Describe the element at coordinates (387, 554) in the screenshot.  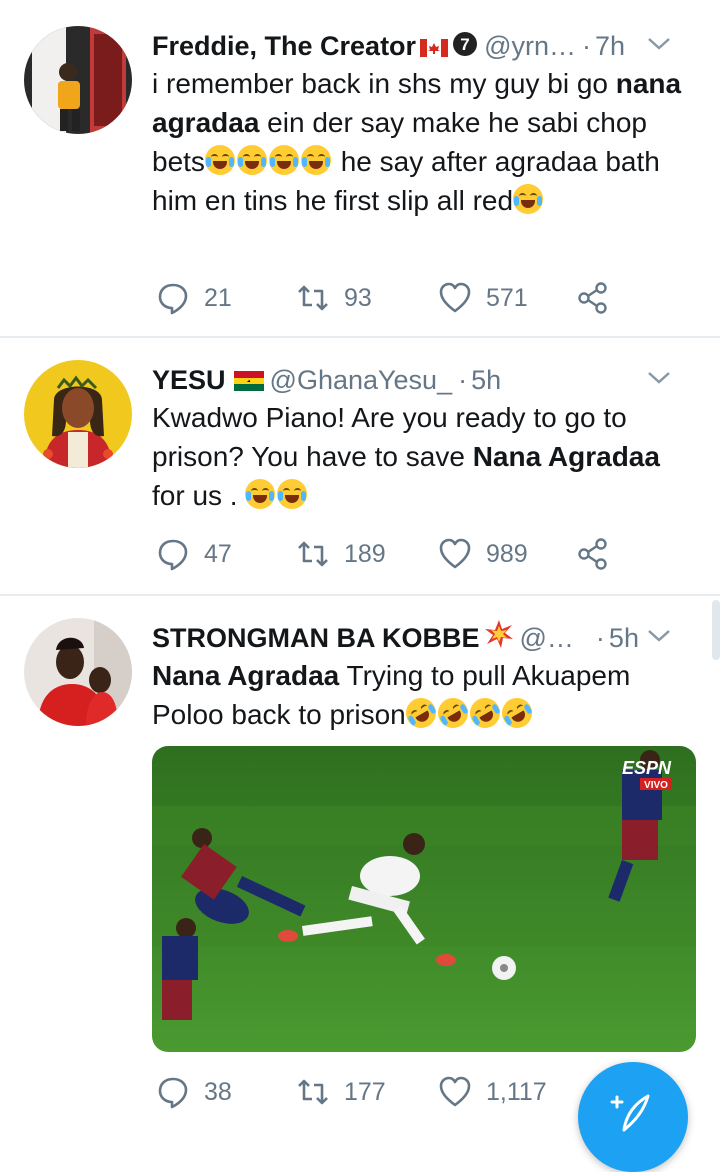
I see `tweet-actions: 47 189 989` at that location.